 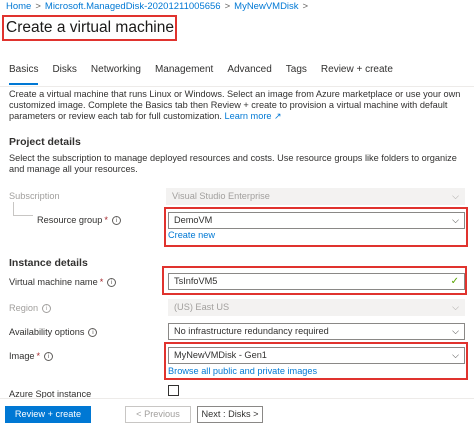 What do you see at coordinates (90, 27) in the screenshot?
I see `page-title: Create a virtual machine` at bounding box center [90, 27].